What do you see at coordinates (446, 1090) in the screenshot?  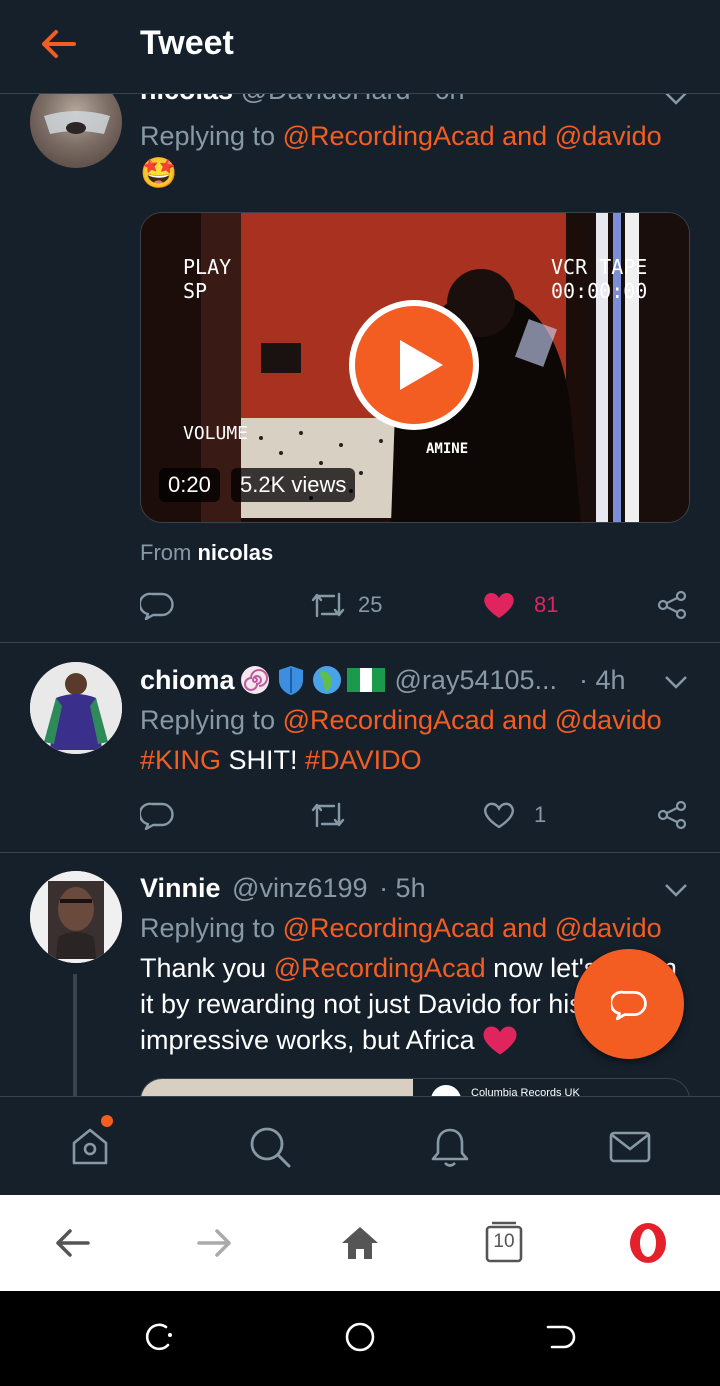 I see `embedded-card-avatar` at bounding box center [446, 1090].